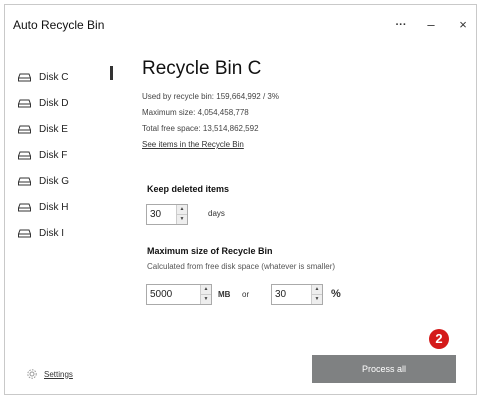 This screenshot has height=399, width=481. I want to click on sidebar-item-disk-e: Disk E, so click(63, 129).